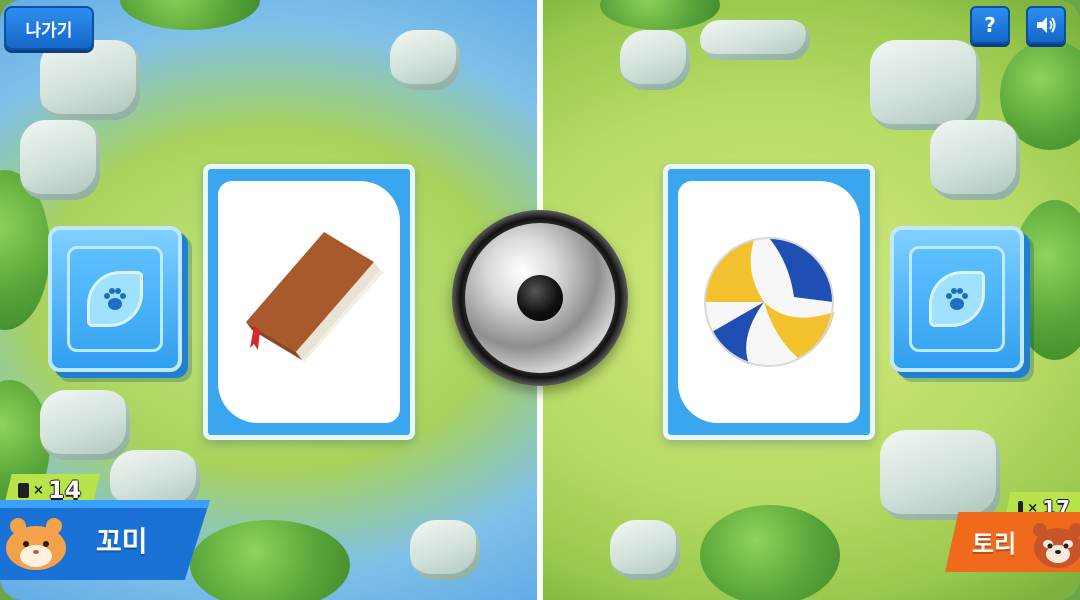 This screenshot has width=1080, height=600. What do you see at coordinates (990, 25) in the screenshot?
I see `help-button: ?` at bounding box center [990, 25].